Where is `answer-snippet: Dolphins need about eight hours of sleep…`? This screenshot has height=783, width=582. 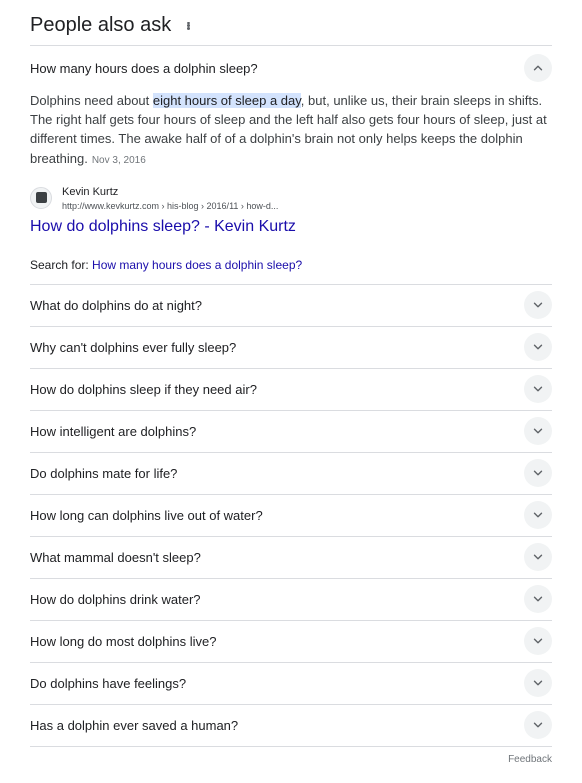 answer-snippet: Dolphins need about eight hours of sleep… is located at coordinates (291, 130).